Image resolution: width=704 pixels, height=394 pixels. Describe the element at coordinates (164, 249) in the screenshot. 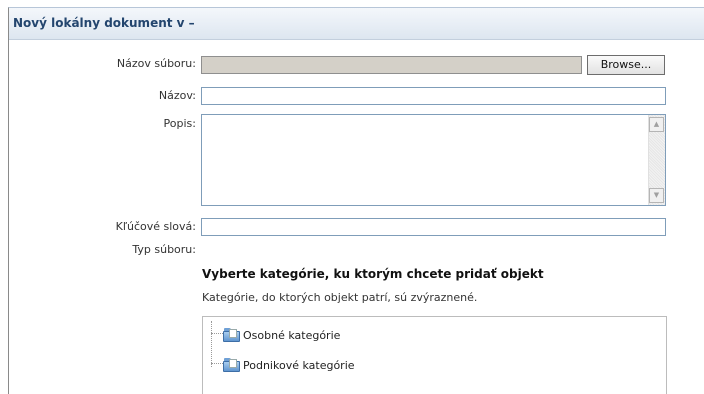

I see `file-type-label: Typ súboru:` at that location.